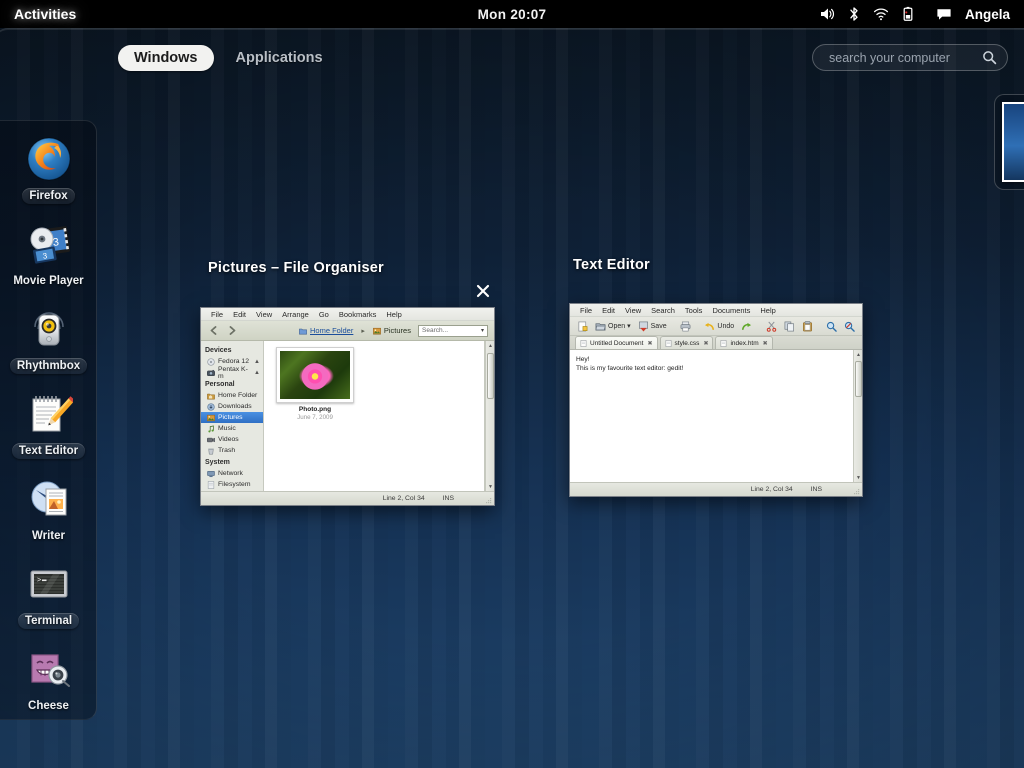  I want to click on back-arrow-icon, so click(213, 330).